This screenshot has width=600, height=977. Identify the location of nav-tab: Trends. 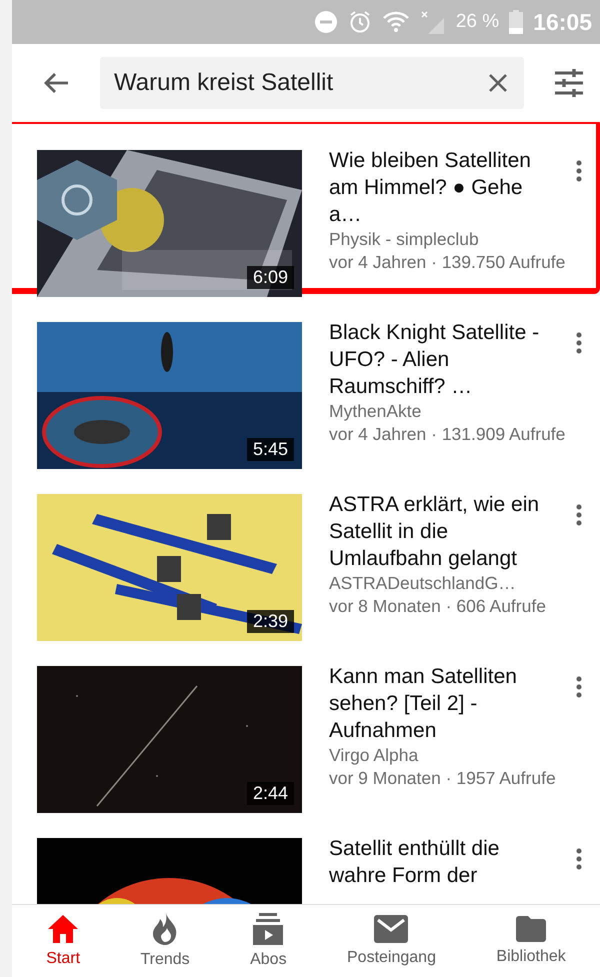
(165, 941).